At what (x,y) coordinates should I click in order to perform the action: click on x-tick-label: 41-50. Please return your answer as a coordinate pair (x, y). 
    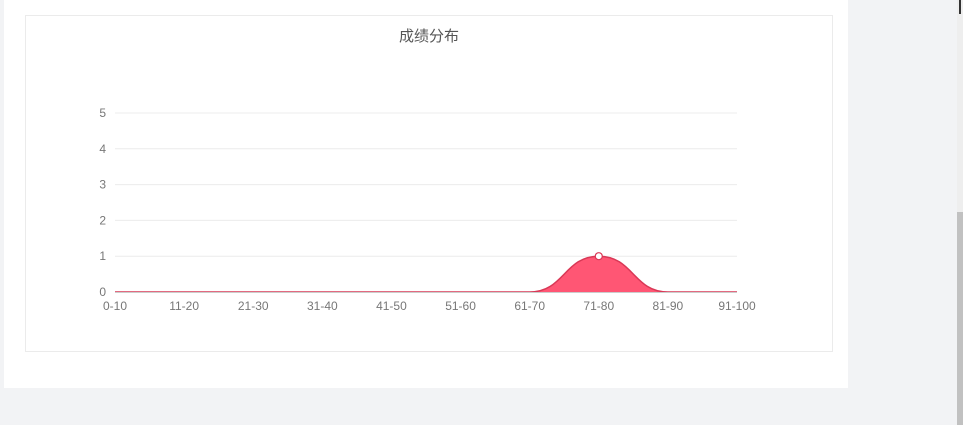
    Looking at the image, I should click on (391, 306).